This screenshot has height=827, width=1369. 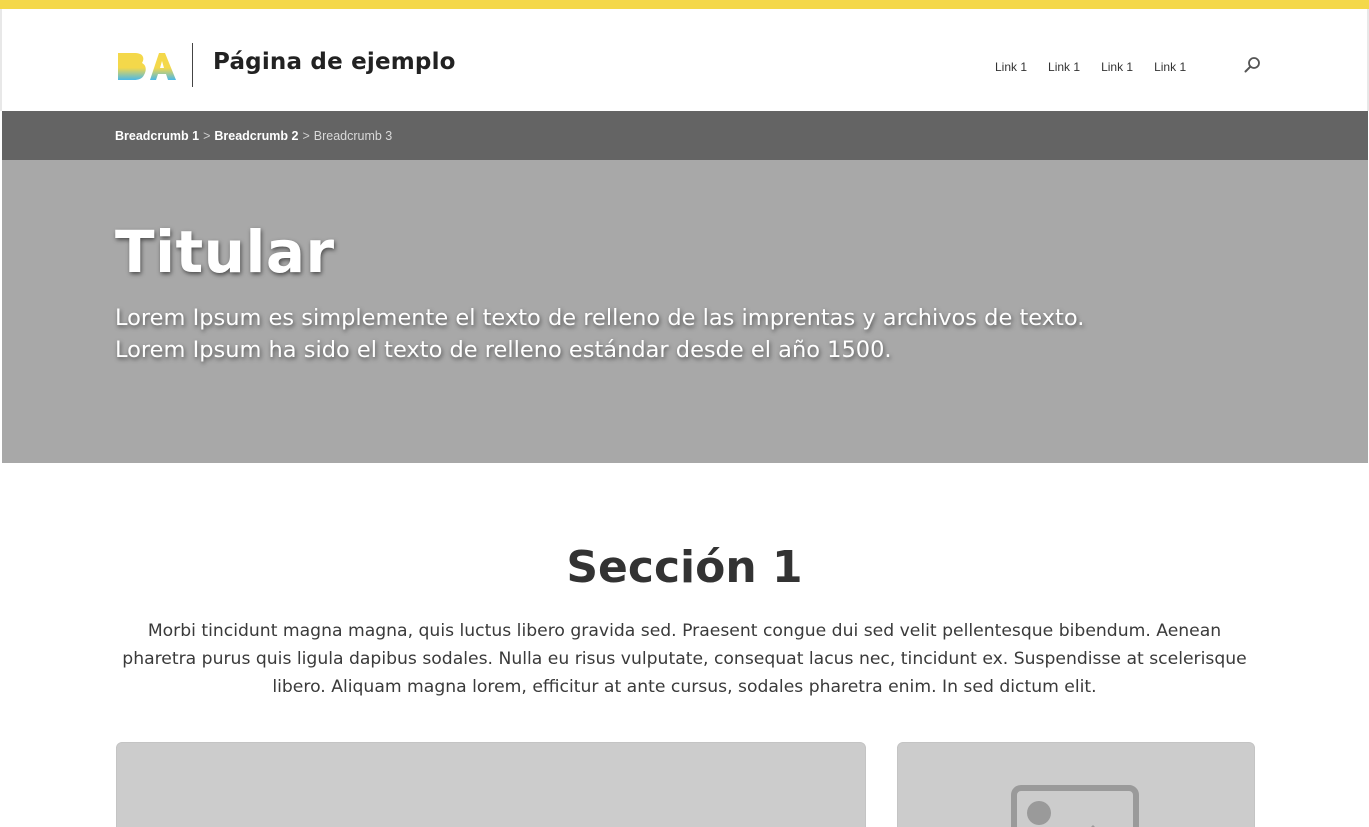 I want to click on main-nav: Link 1 Link 1 Link 1 Link 1, so click(x=1090, y=67).